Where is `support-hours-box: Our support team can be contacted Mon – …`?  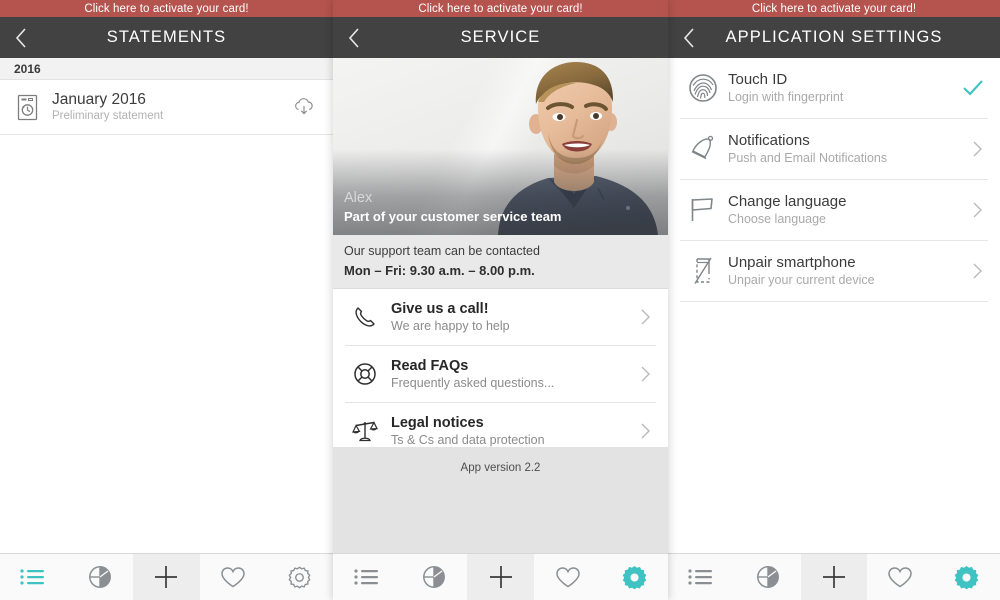 support-hours-box: Our support team can be contacted Mon – … is located at coordinates (500, 262).